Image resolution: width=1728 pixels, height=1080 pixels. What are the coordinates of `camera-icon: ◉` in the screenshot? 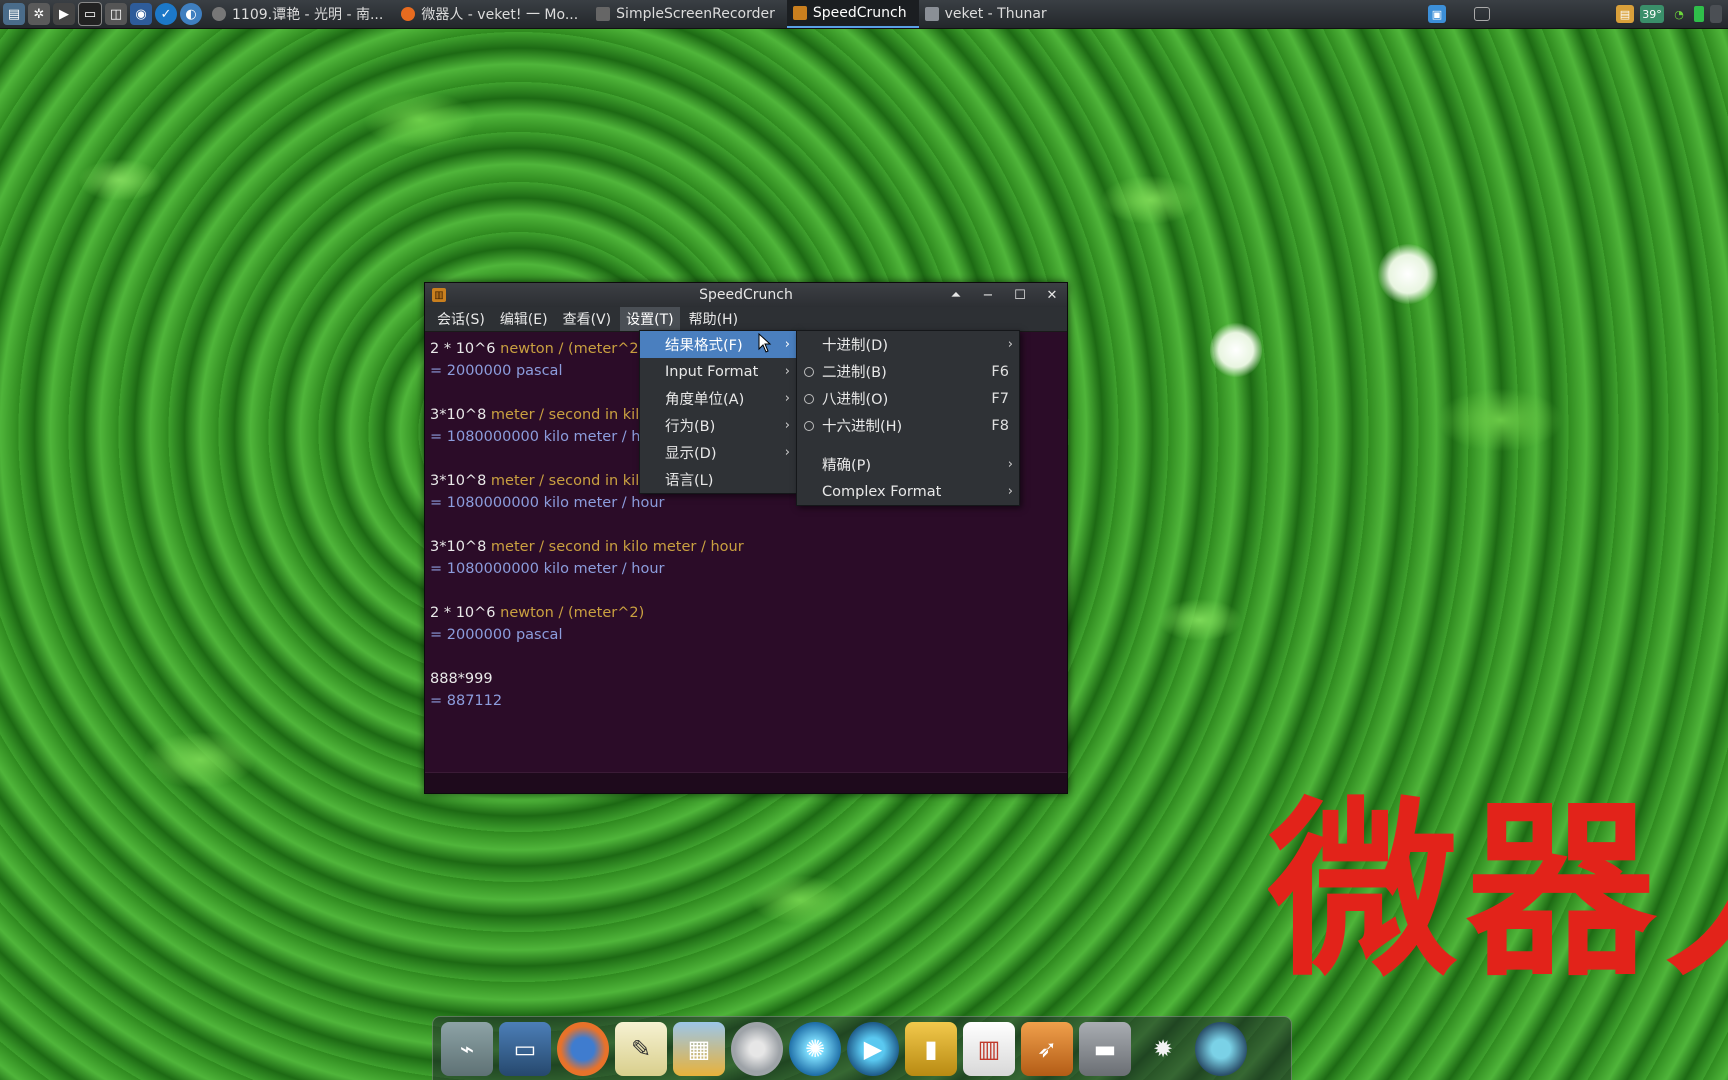 It's located at (141, 14).